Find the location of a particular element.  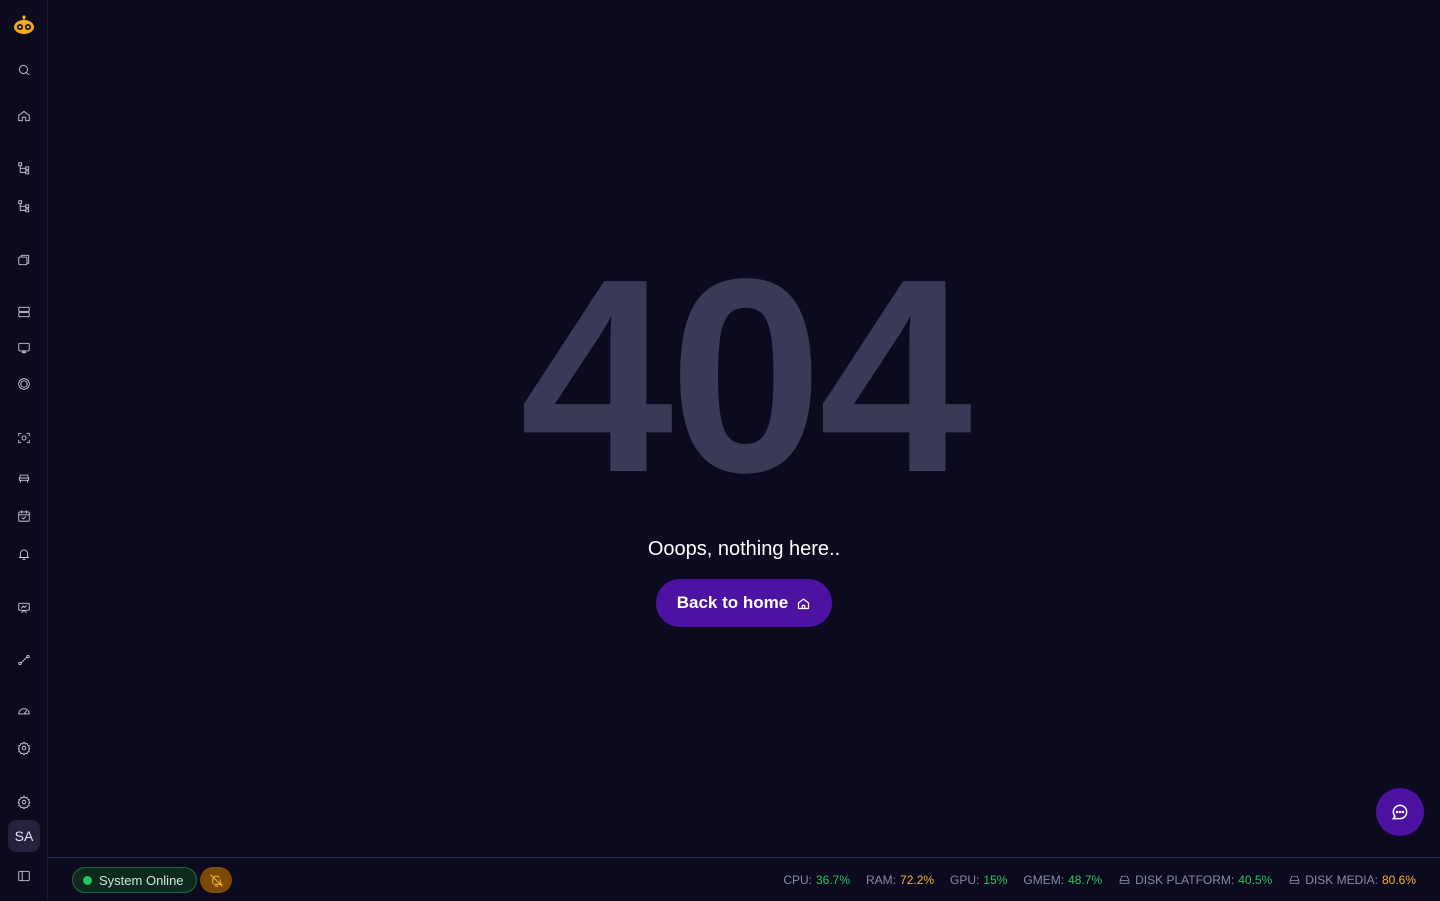

search-icon is located at coordinates (24, 70).